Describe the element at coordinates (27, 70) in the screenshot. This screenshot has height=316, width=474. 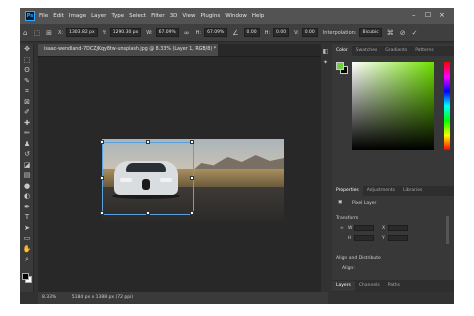
I see `lasso-icon: ʘ` at that location.